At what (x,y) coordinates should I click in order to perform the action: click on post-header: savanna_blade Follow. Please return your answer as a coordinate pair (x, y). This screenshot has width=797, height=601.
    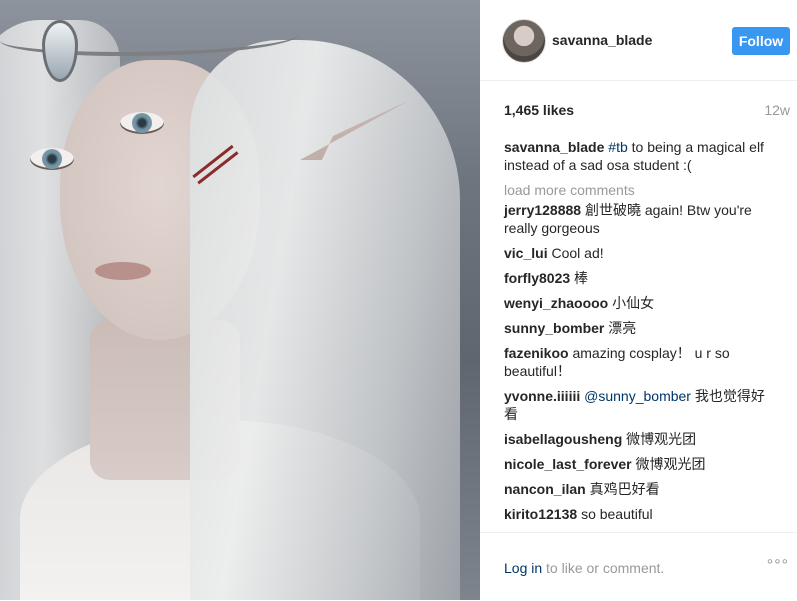
    Looking at the image, I should click on (638, 40).